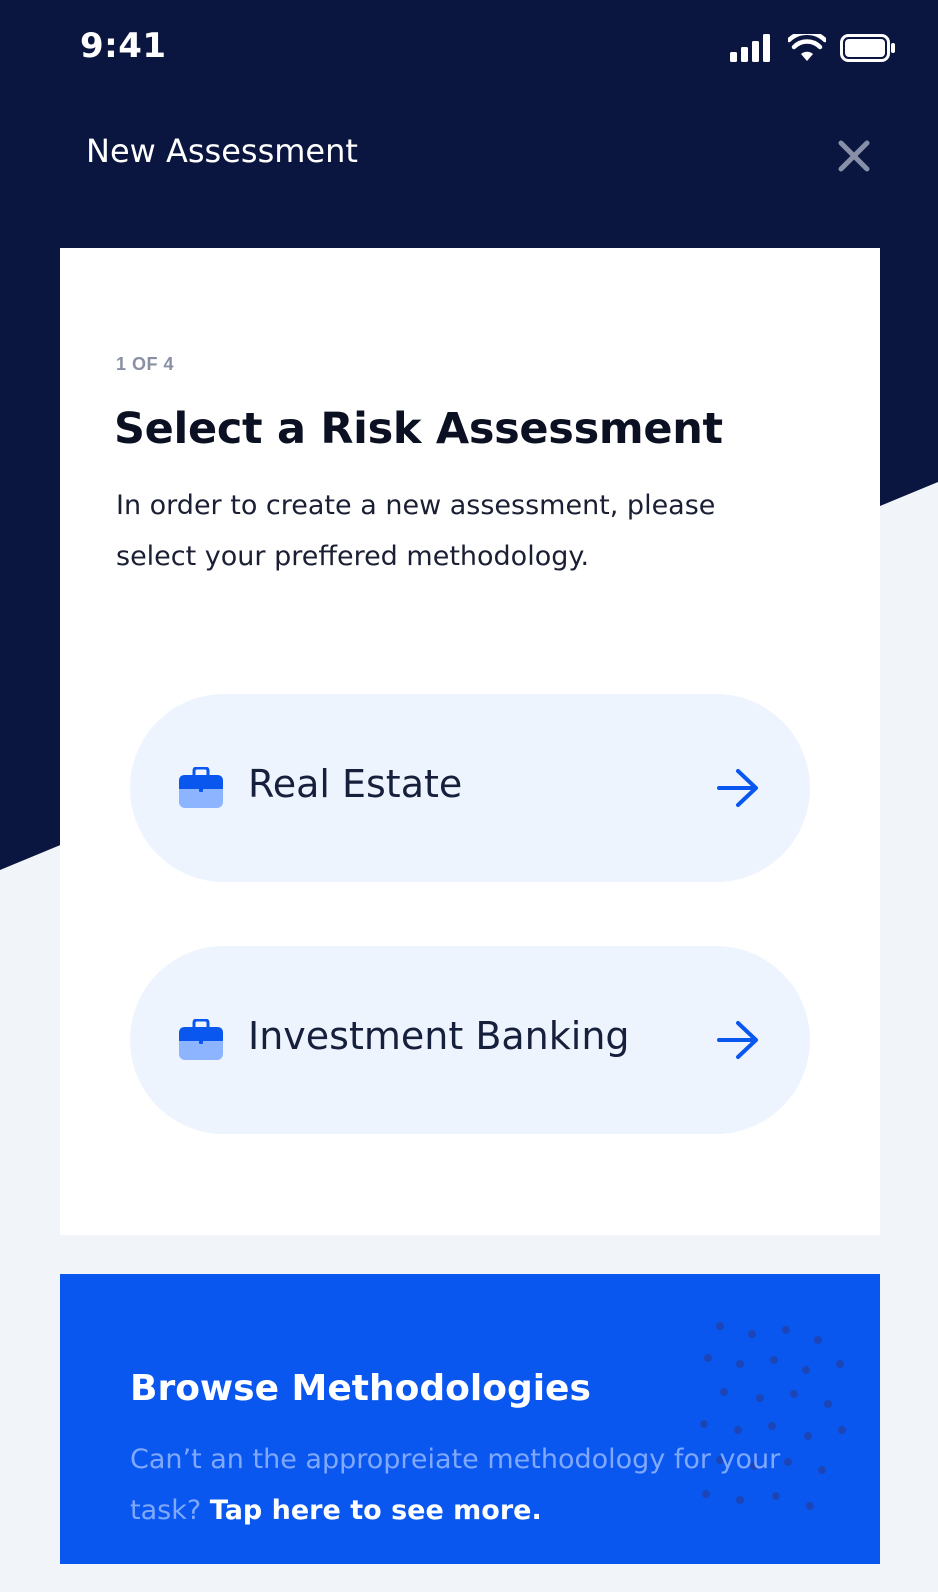 The width and height of the screenshot is (938, 1592). Describe the element at coordinates (470, 788) in the screenshot. I see `option-real-estate: Real Estate` at that location.